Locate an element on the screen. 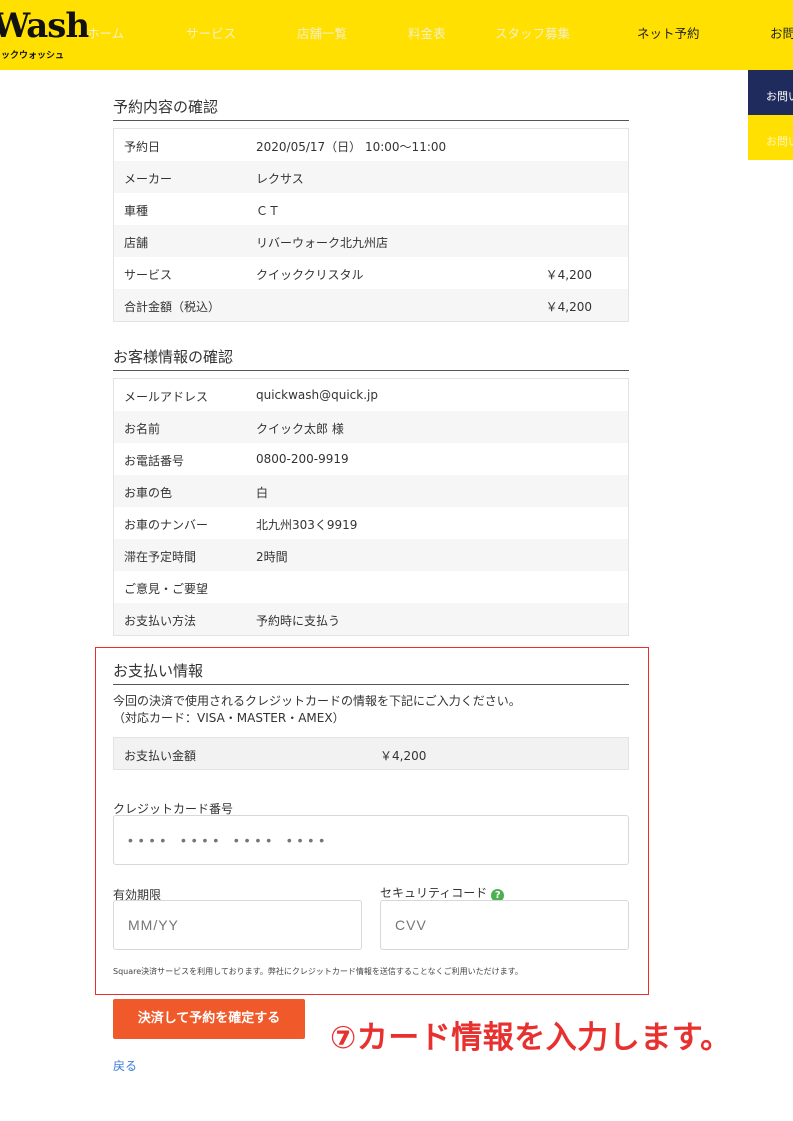  row-value: リバーウォーク北九州店 is located at coordinates (322, 243).